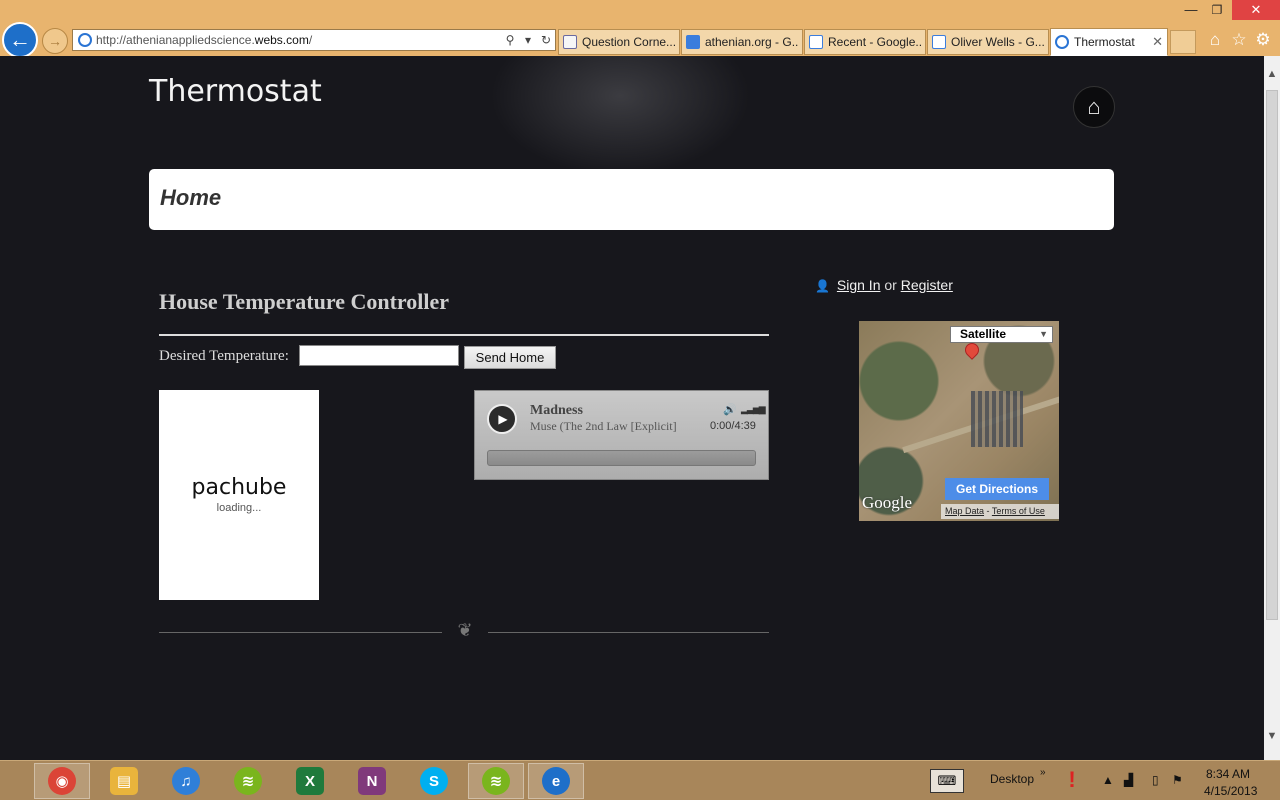 Image resolution: width=1280 pixels, height=800 pixels. What do you see at coordinates (1072, 781) in the screenshot?
I see `alert-icon: !` at bounding box center [1072, 781].